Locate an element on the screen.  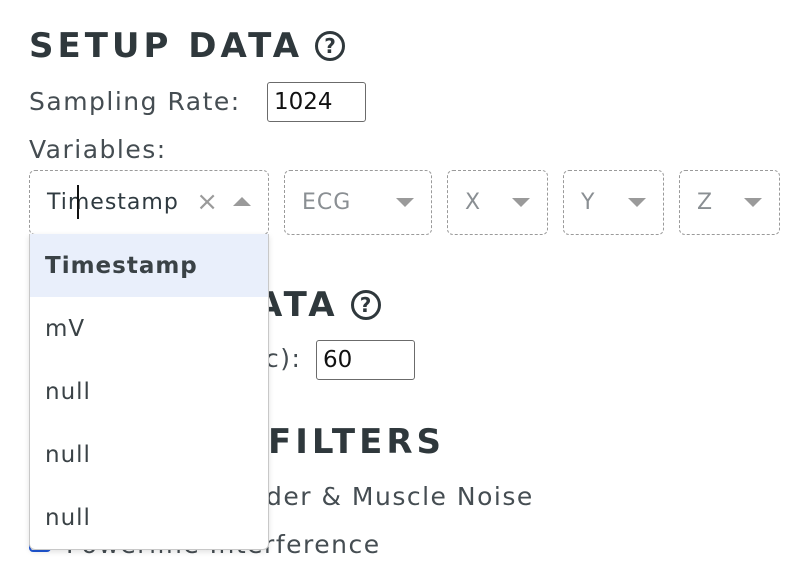
setup-data-heading: SETUP DATA ? is located at coordinates (187, 46).